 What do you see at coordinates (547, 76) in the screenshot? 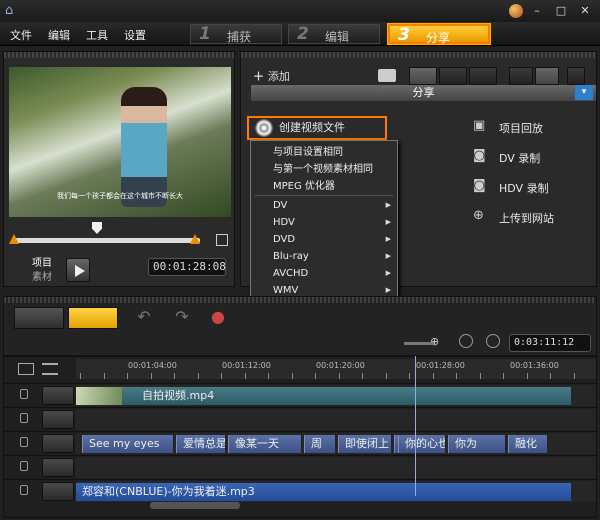
I see `thumbnail-view-icon` at bounding box center [547, 76].